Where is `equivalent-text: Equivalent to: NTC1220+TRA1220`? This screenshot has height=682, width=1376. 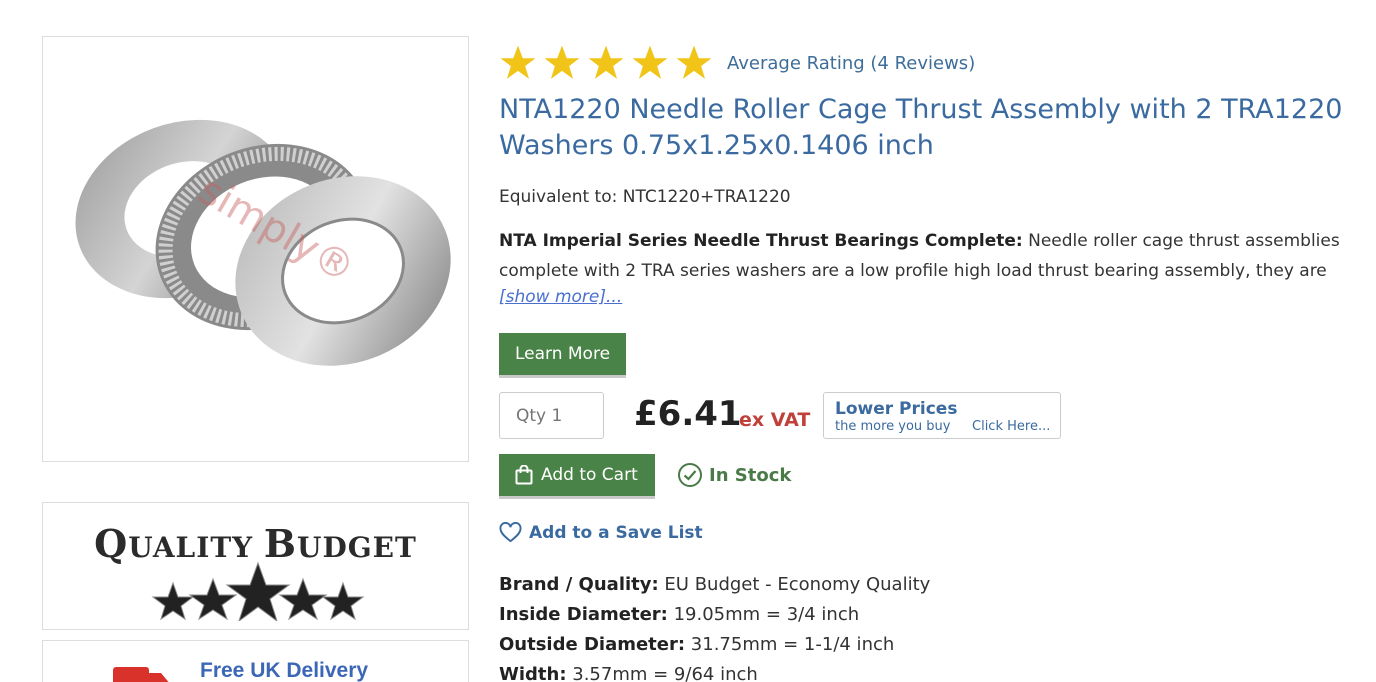 equivalent-text: Equivalent to: NTC1220+TRA1220 is located at coordinates (645, 197).